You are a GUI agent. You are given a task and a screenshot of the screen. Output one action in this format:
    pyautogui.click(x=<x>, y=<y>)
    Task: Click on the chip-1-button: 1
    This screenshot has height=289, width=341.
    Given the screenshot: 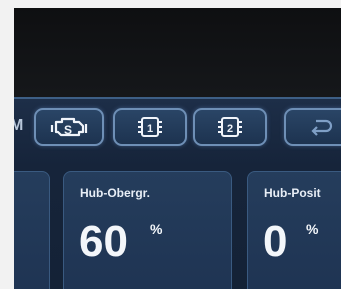 What is the action you would take?
    pyautogui.click(x=150, y=127)
    